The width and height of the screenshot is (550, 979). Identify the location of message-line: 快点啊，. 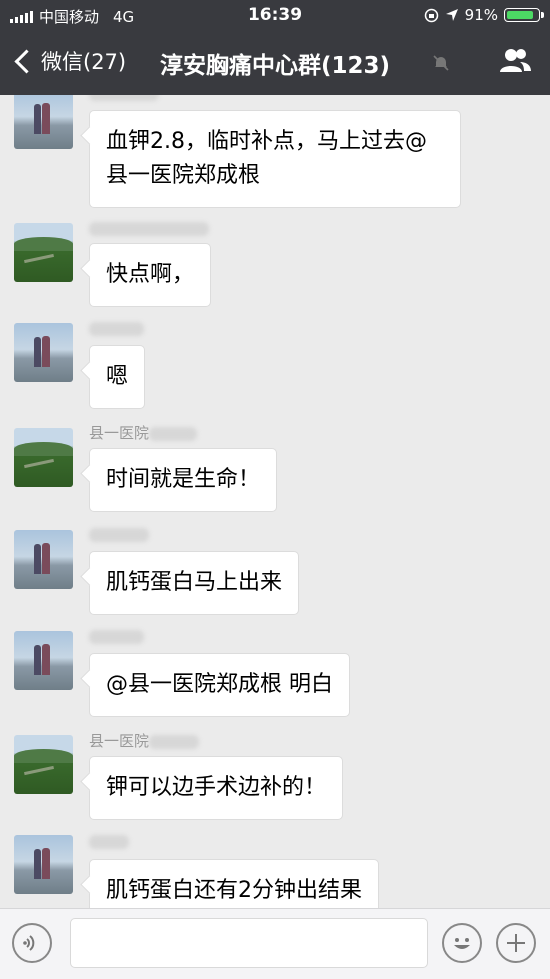
(150, 274).